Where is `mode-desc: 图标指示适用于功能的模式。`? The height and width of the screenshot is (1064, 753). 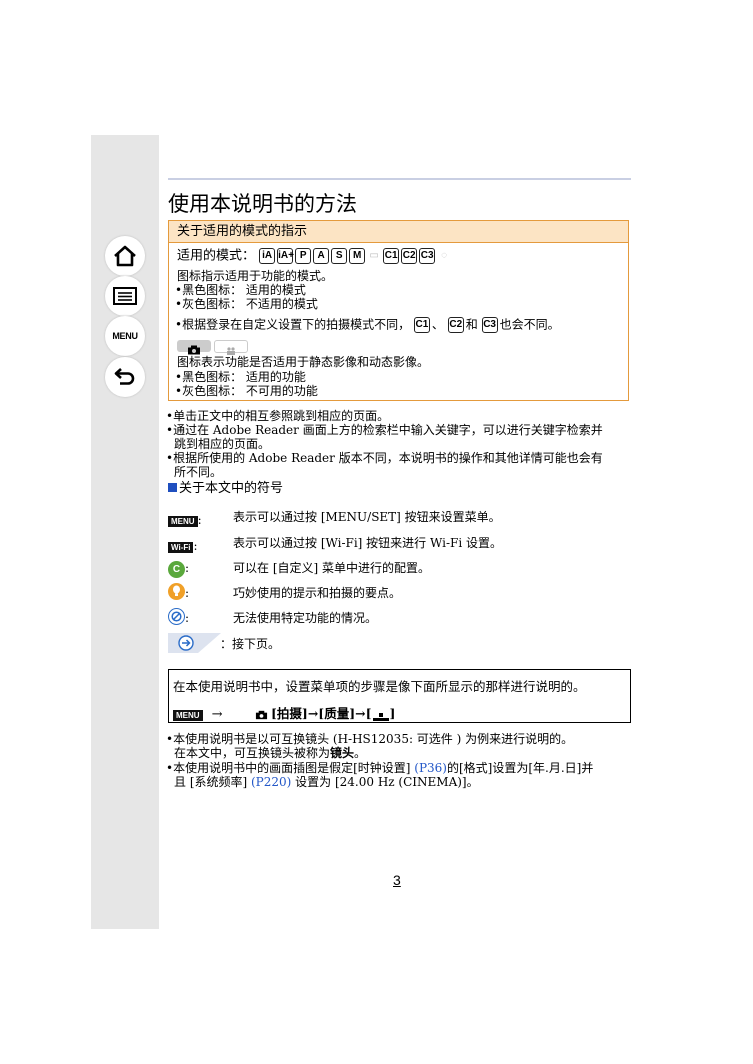 mode-desc: 图标指示适用于功能的模式。 is located at coordinates (255, 276).